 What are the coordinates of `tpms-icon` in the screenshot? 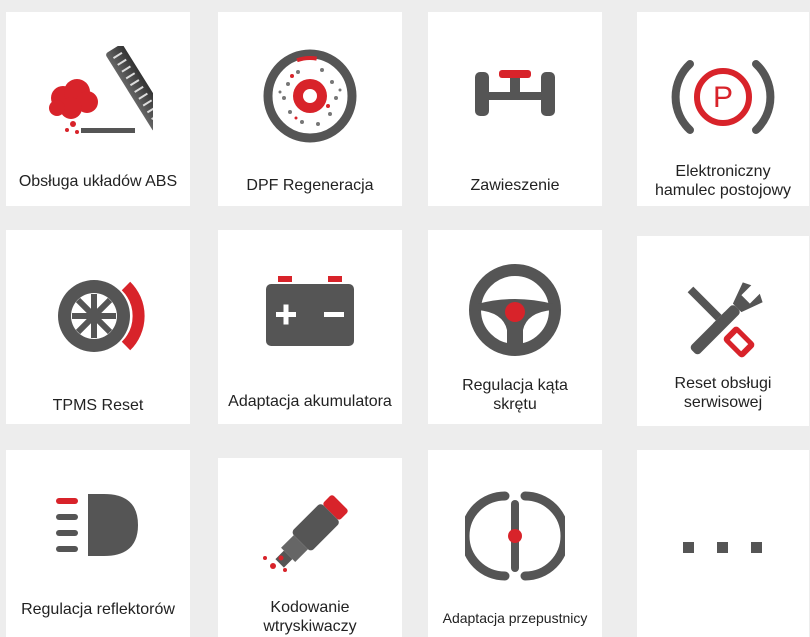 It's located at (98, 316).